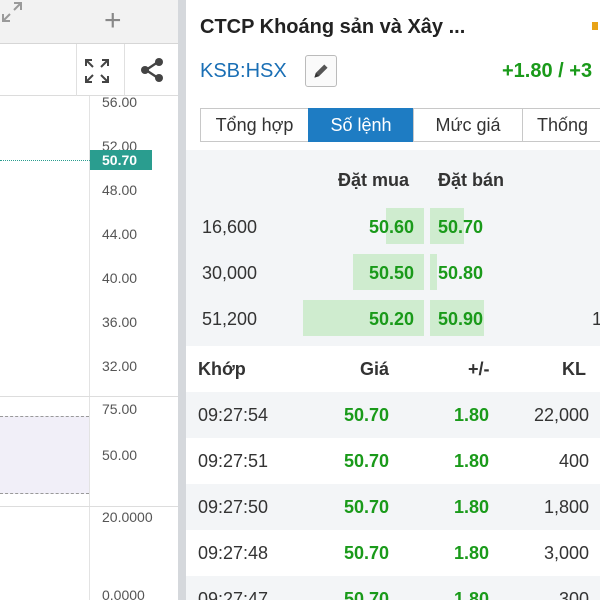  I want to click on bid-price: 50.20, so click(391, 319).